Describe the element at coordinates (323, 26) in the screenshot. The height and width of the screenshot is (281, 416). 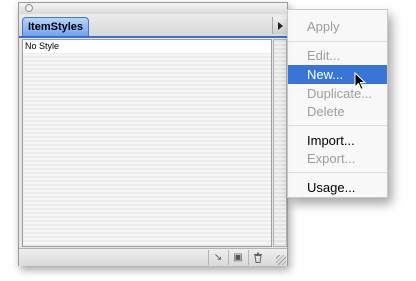
I see `menu-item-apply: Apply` at that location.